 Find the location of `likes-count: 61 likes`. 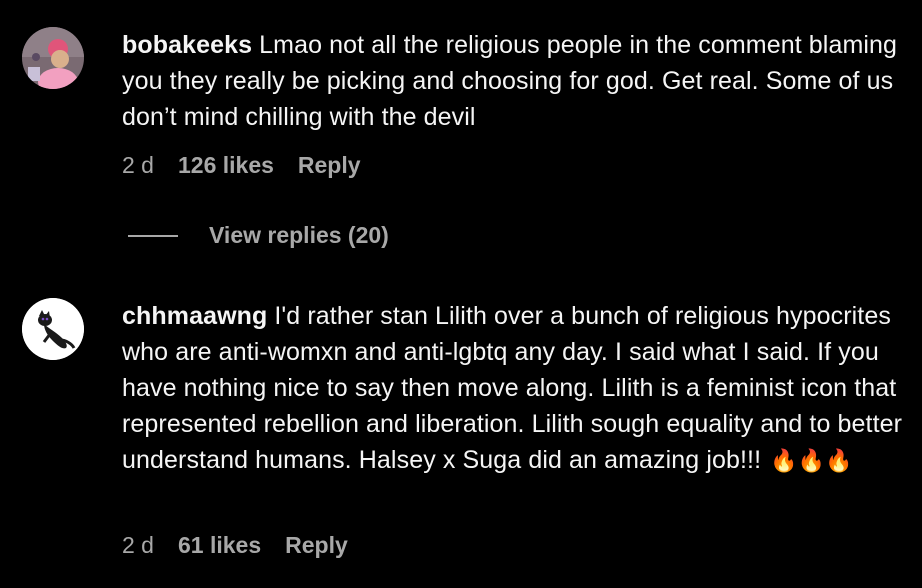

likes-count: 61 likes is located at coordinates (219, 545).